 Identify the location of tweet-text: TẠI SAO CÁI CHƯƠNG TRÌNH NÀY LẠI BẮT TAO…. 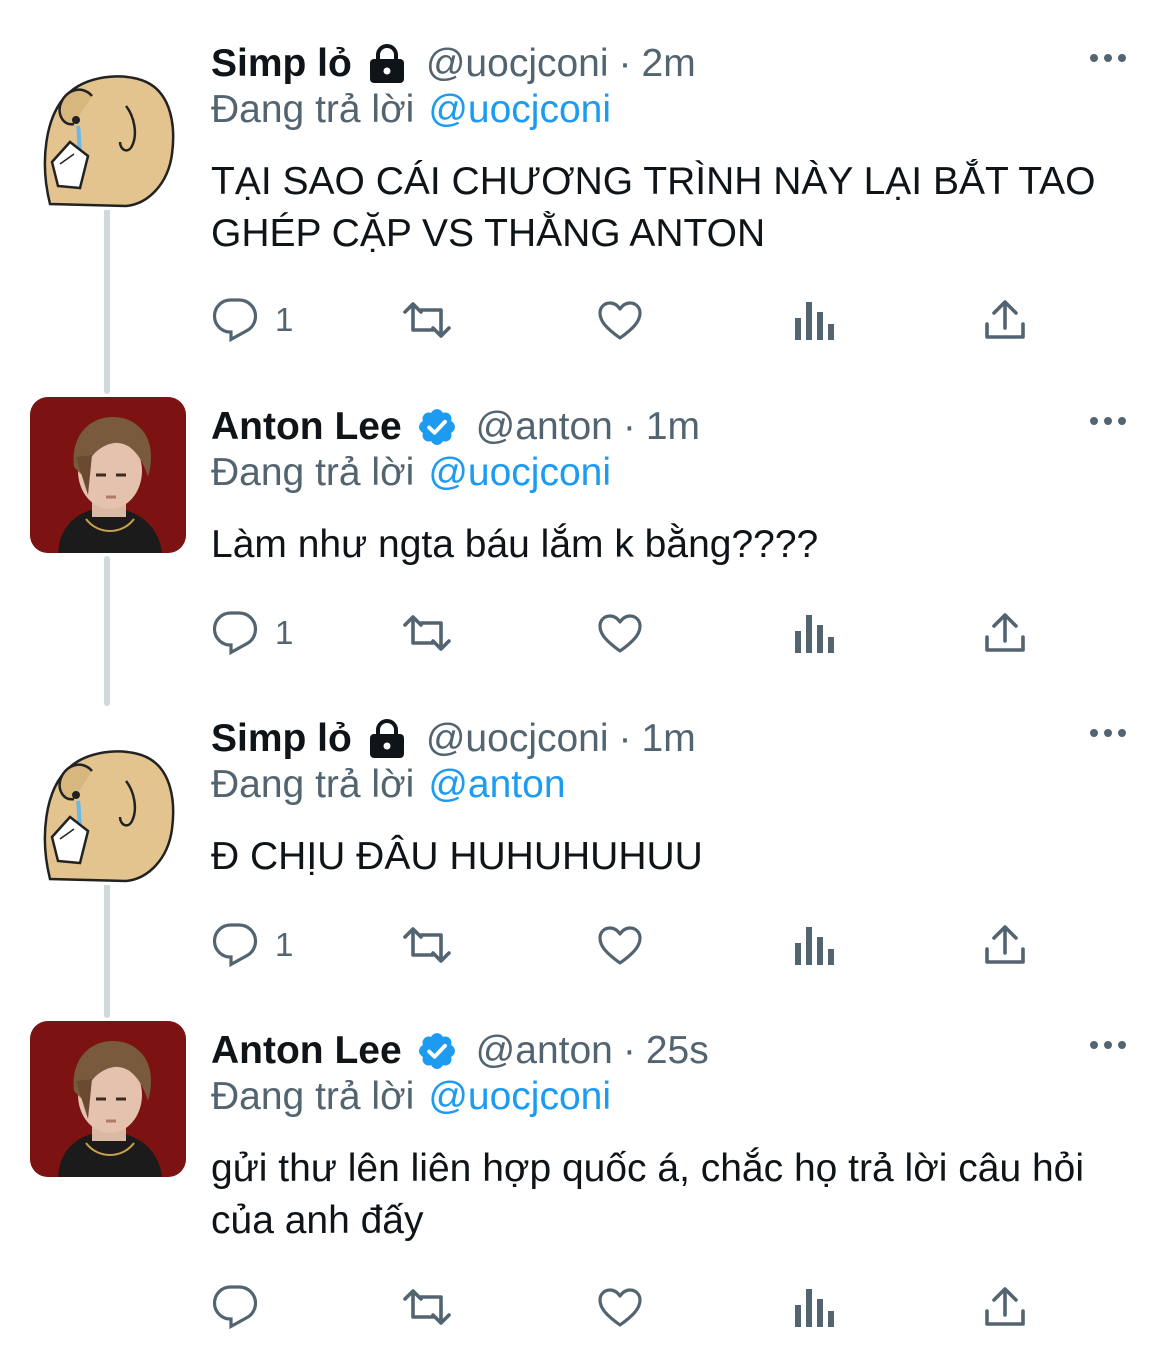
(653, 207).